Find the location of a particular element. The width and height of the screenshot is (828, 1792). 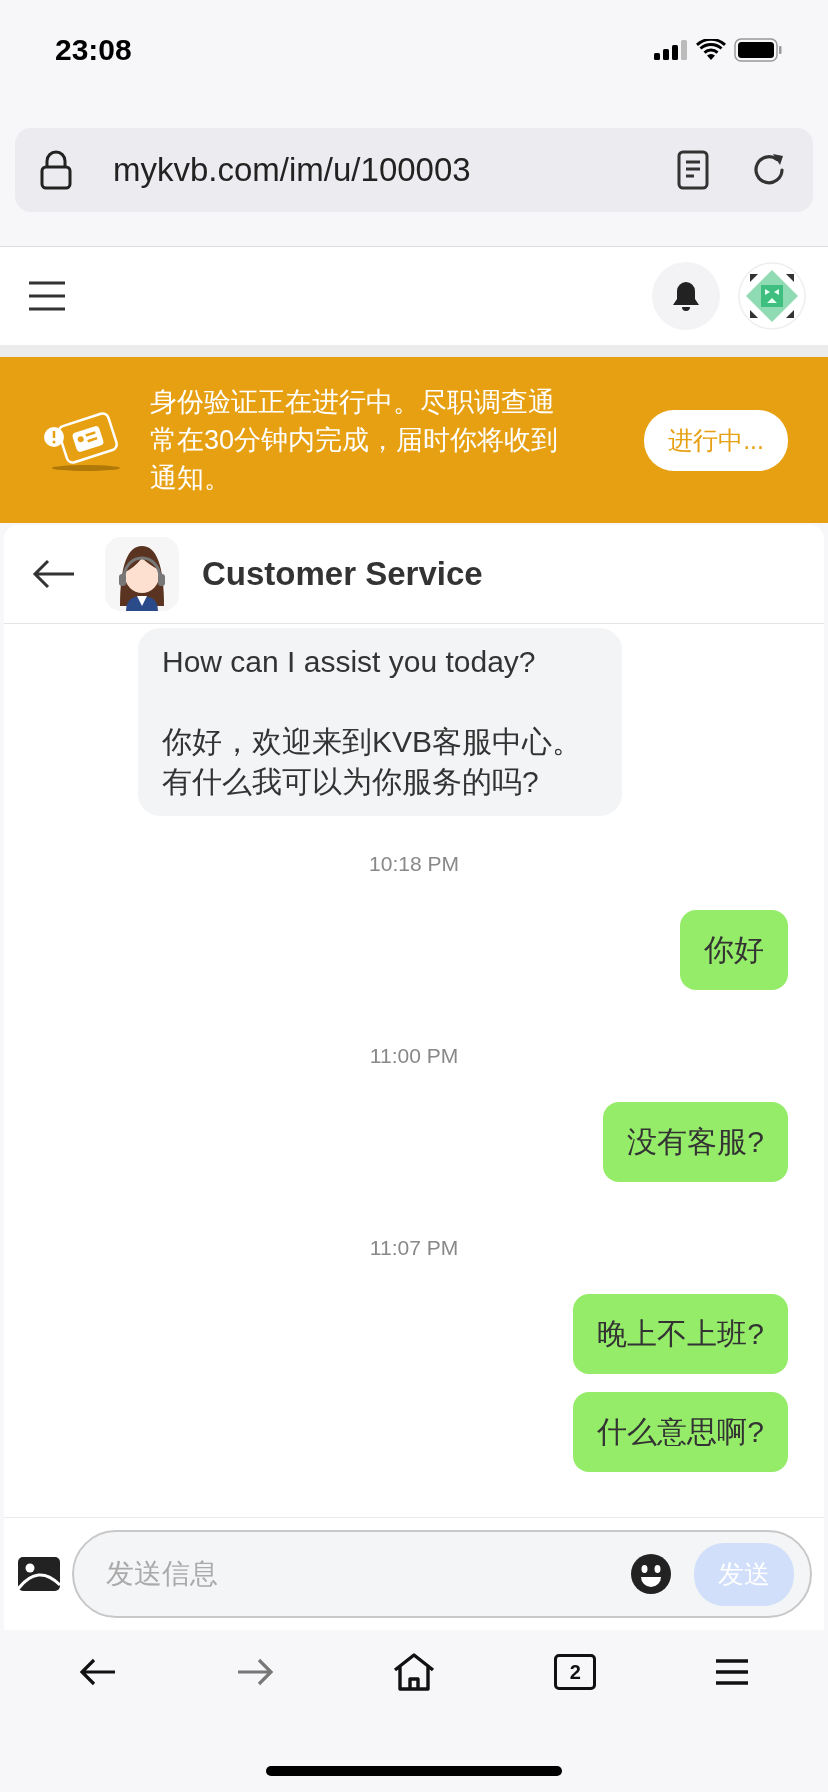

address-bar: mykvb.com/im/u/100003 is located at coordinates (414, 170).